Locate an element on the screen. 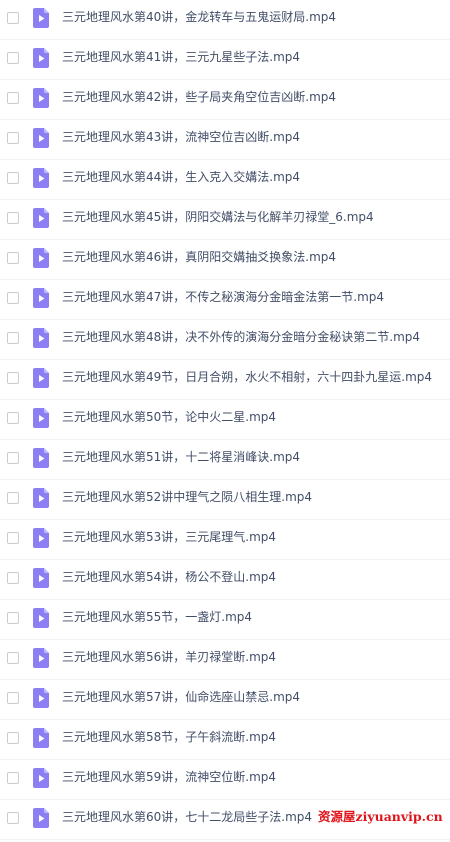 The height and width of the screenshot is (842, 450). file-row: 三元地理风水第50节，论中火二星.mp4 is located at coordinates (225, 420).